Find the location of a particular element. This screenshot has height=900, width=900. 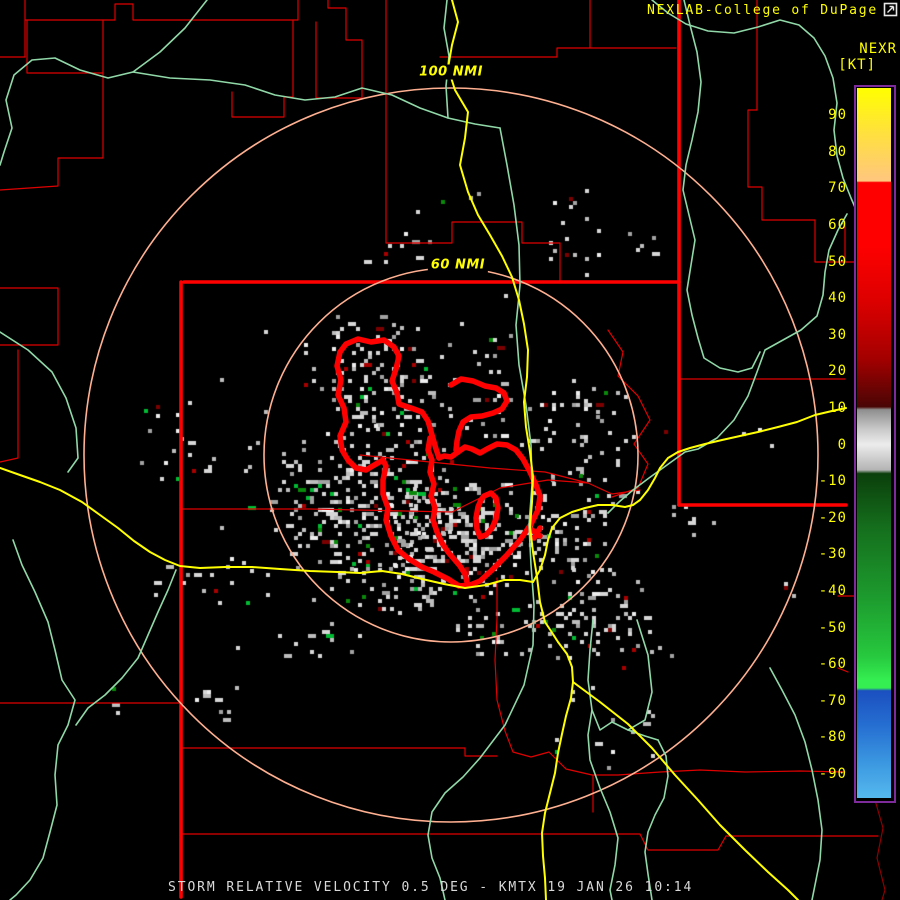

colorbar-tick-label: -20 is located at coordinates (832, 517).